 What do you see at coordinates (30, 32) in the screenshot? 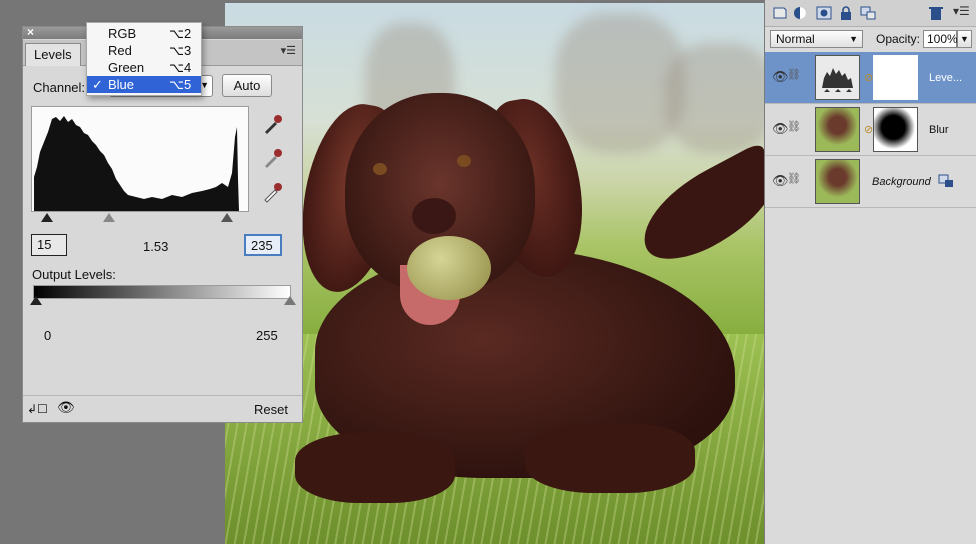
I see `close-icon: ×` at bounding box center [30, 32].